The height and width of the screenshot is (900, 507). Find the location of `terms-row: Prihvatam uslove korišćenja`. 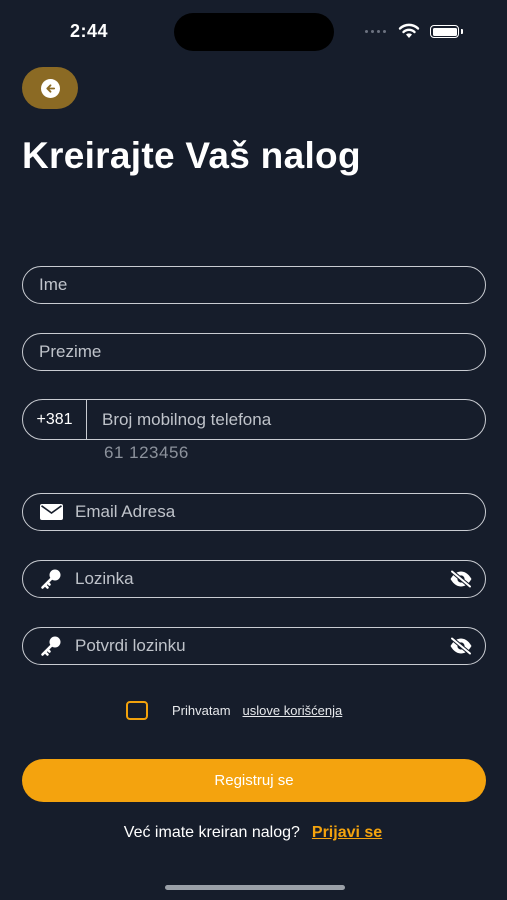

terms-row: Prihvatam uslove korišćenja is located at coordinates (234, 710).